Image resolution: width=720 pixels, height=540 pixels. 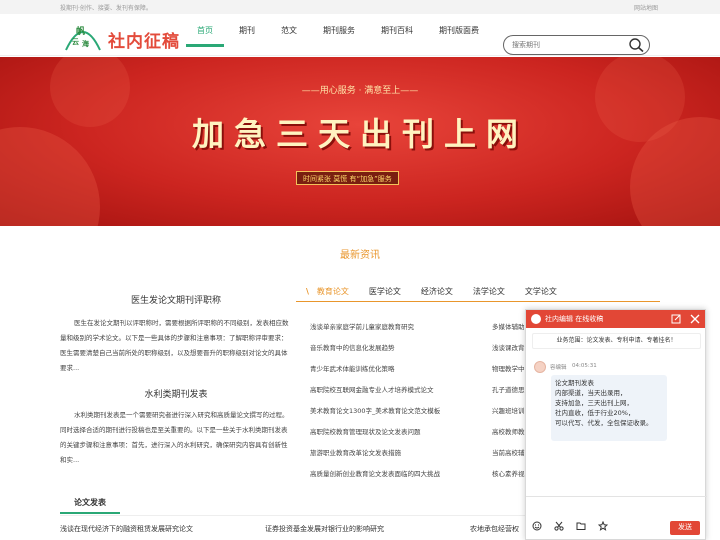 What do you see at coordinates (616, 341) in the screenshot?
I see `chat-service-banner: 业务范围：论文发表、专利申请、专著挂名！` at bounding box center [616, 341].